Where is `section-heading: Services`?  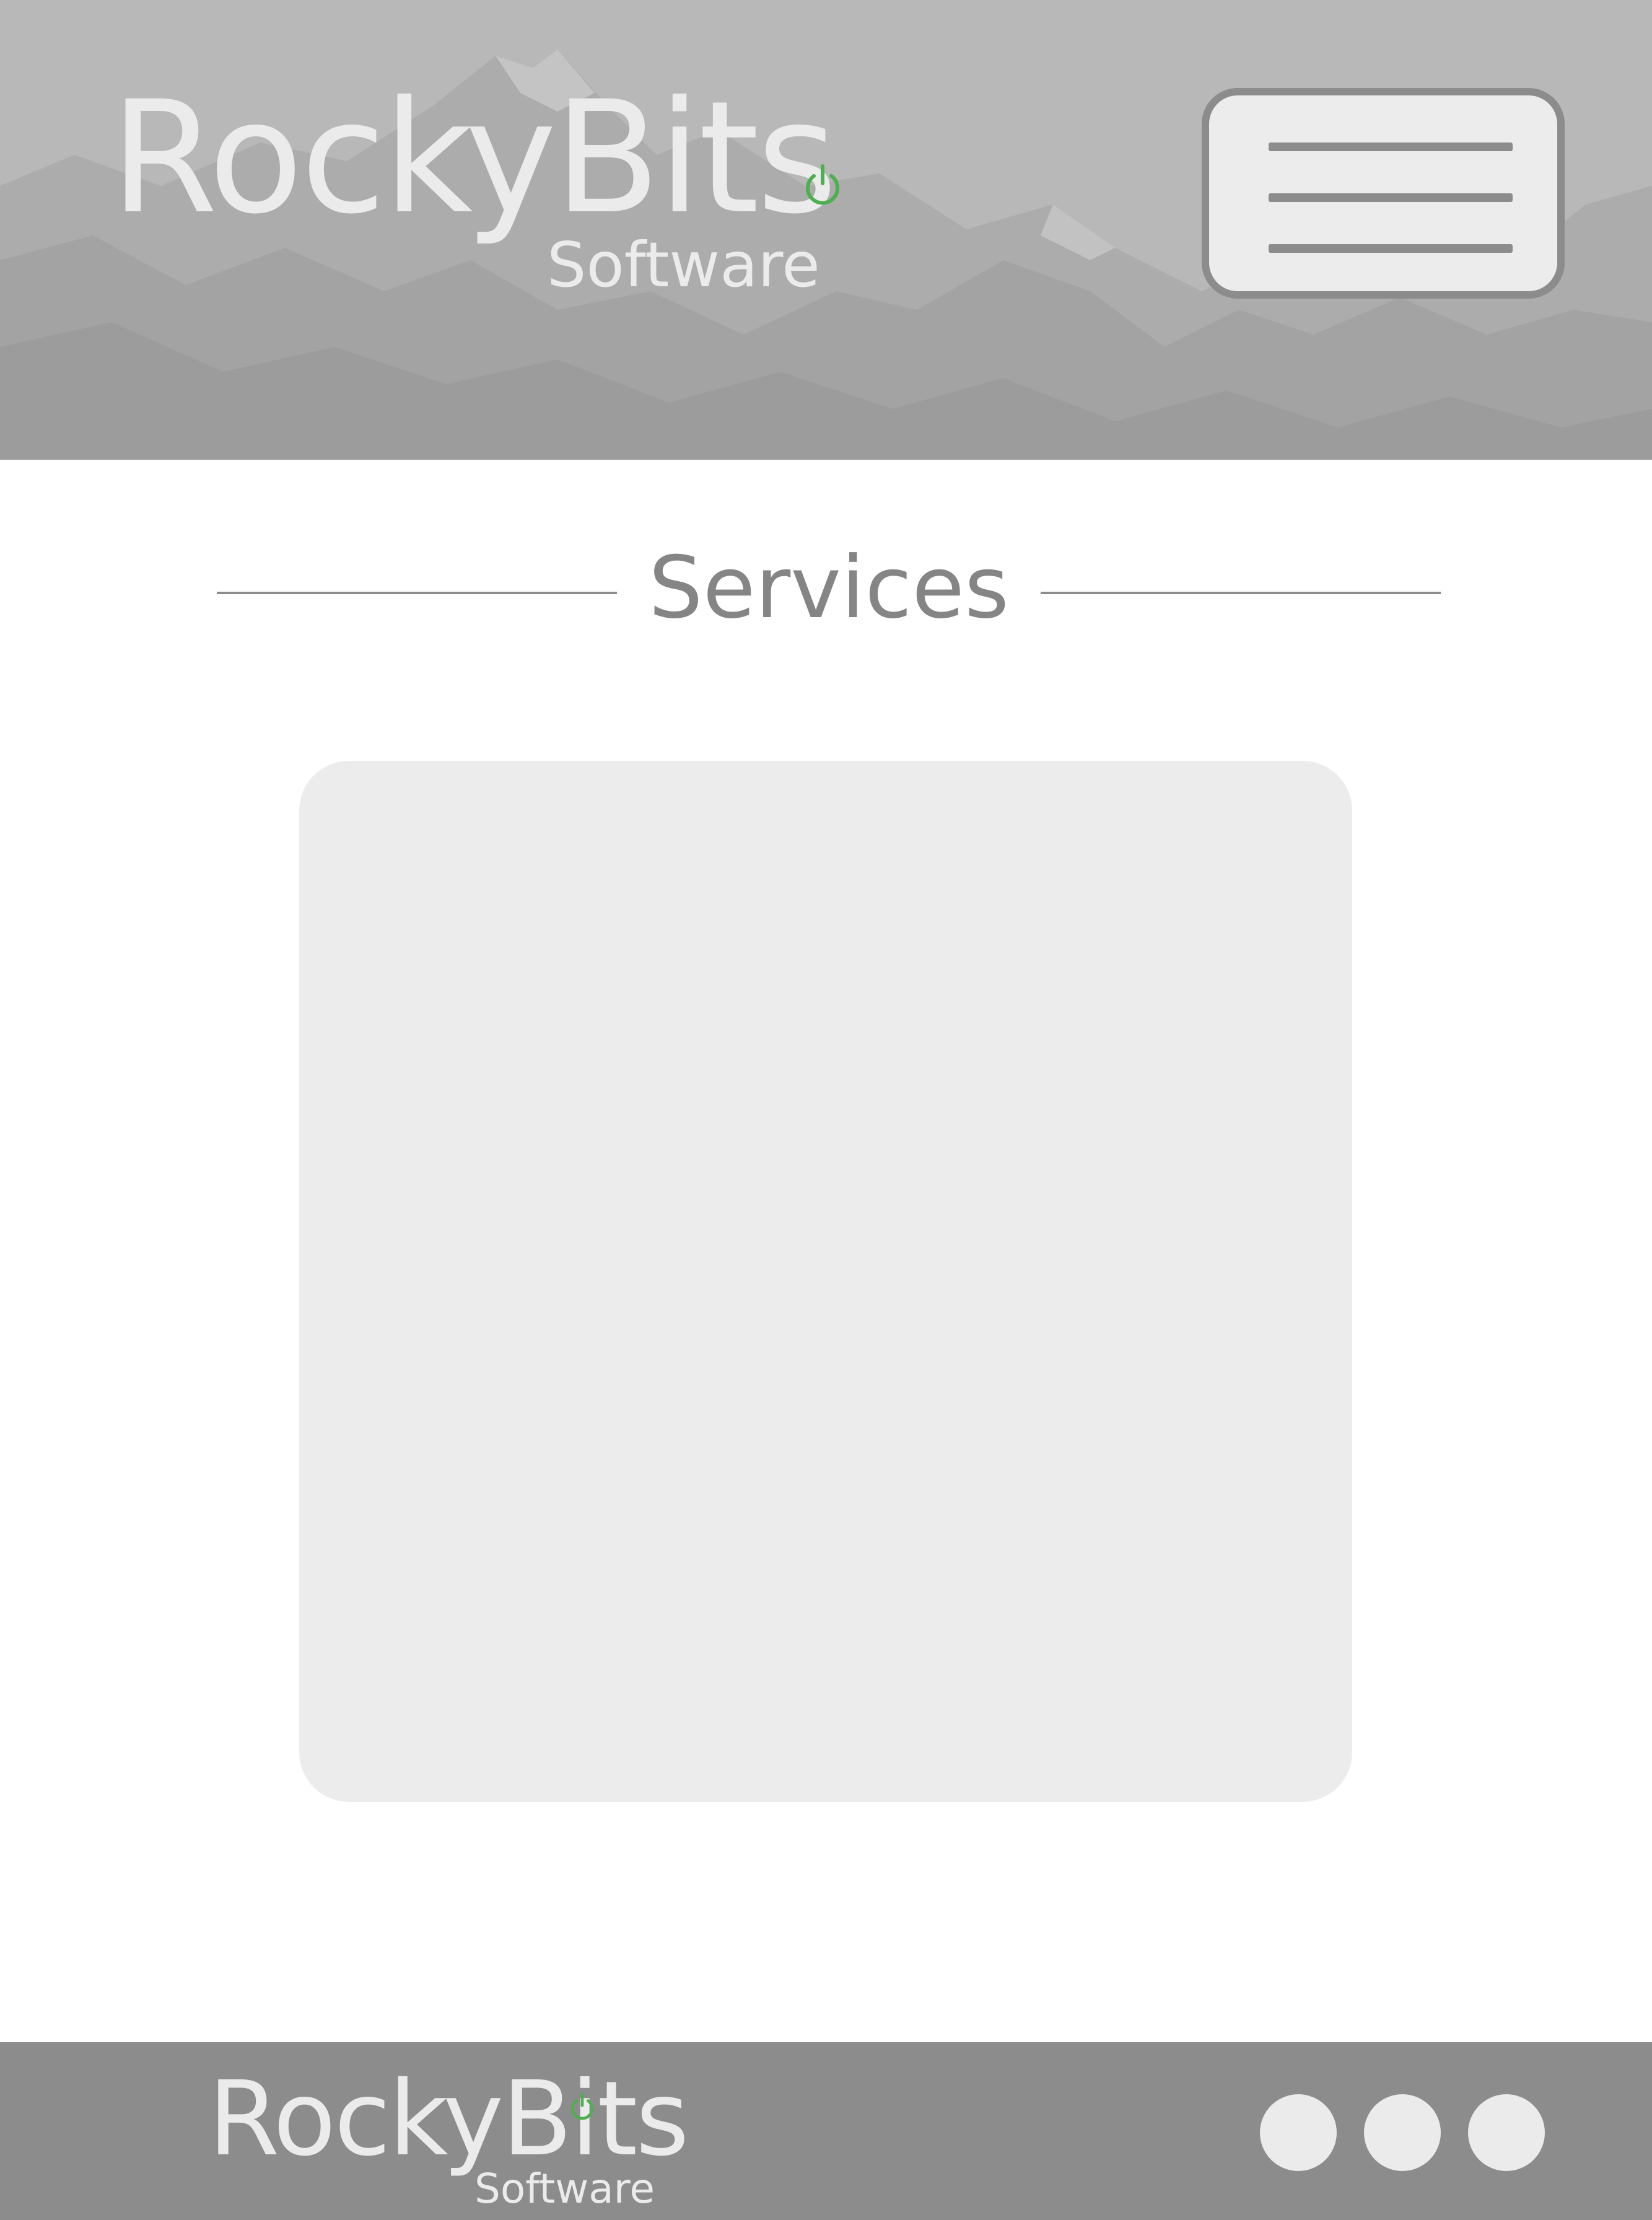
section-heading: Services is located at coordinates (826, 588).